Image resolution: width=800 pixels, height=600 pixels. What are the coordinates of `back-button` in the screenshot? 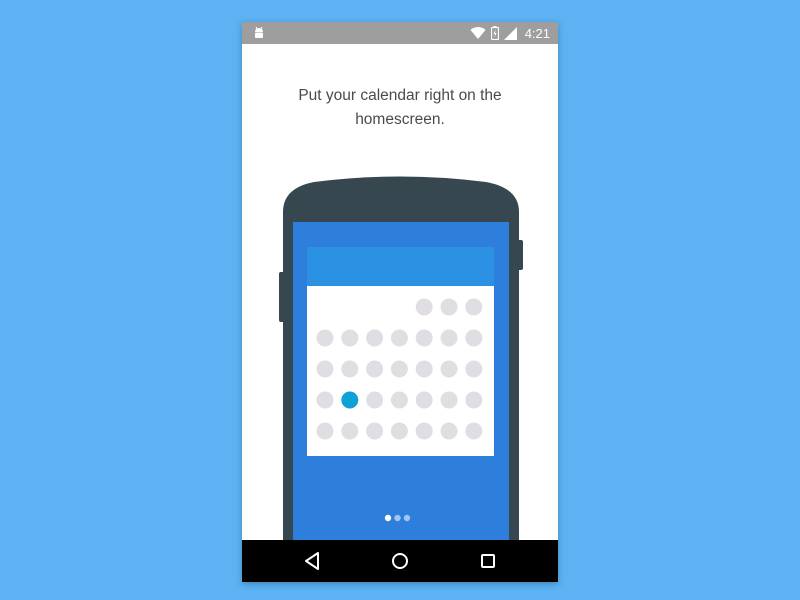 It's located at (312, 561).